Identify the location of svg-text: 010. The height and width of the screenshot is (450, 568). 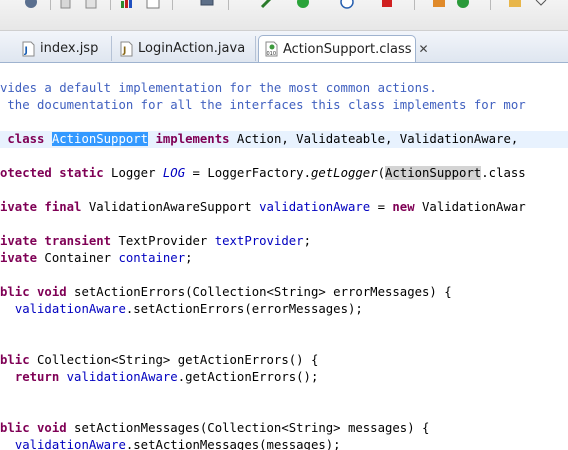
(272, 54).